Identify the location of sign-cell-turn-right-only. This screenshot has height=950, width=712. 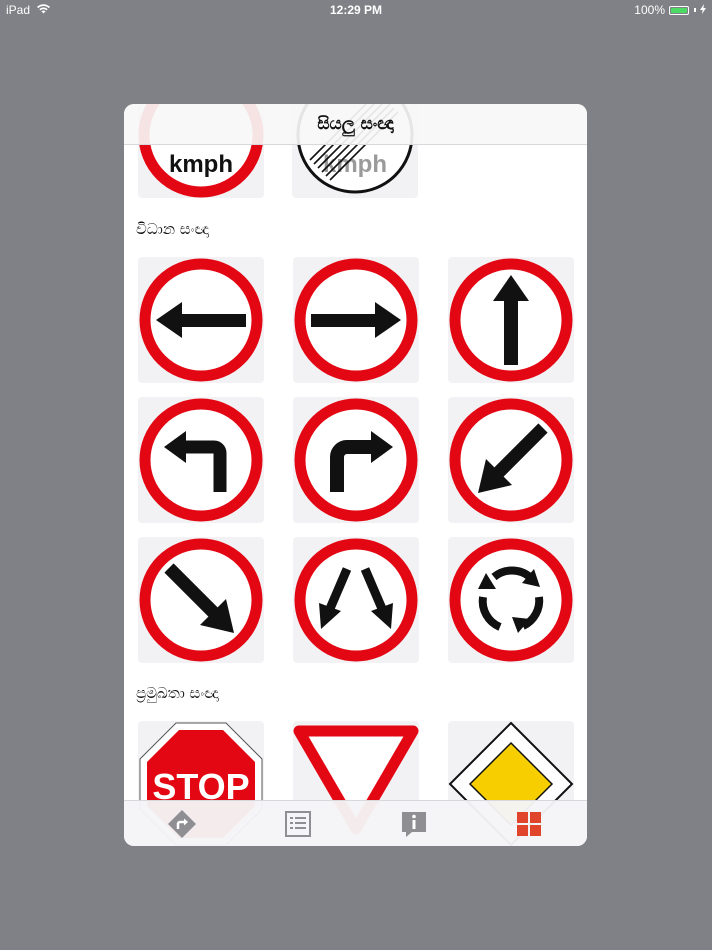
(356, 320).